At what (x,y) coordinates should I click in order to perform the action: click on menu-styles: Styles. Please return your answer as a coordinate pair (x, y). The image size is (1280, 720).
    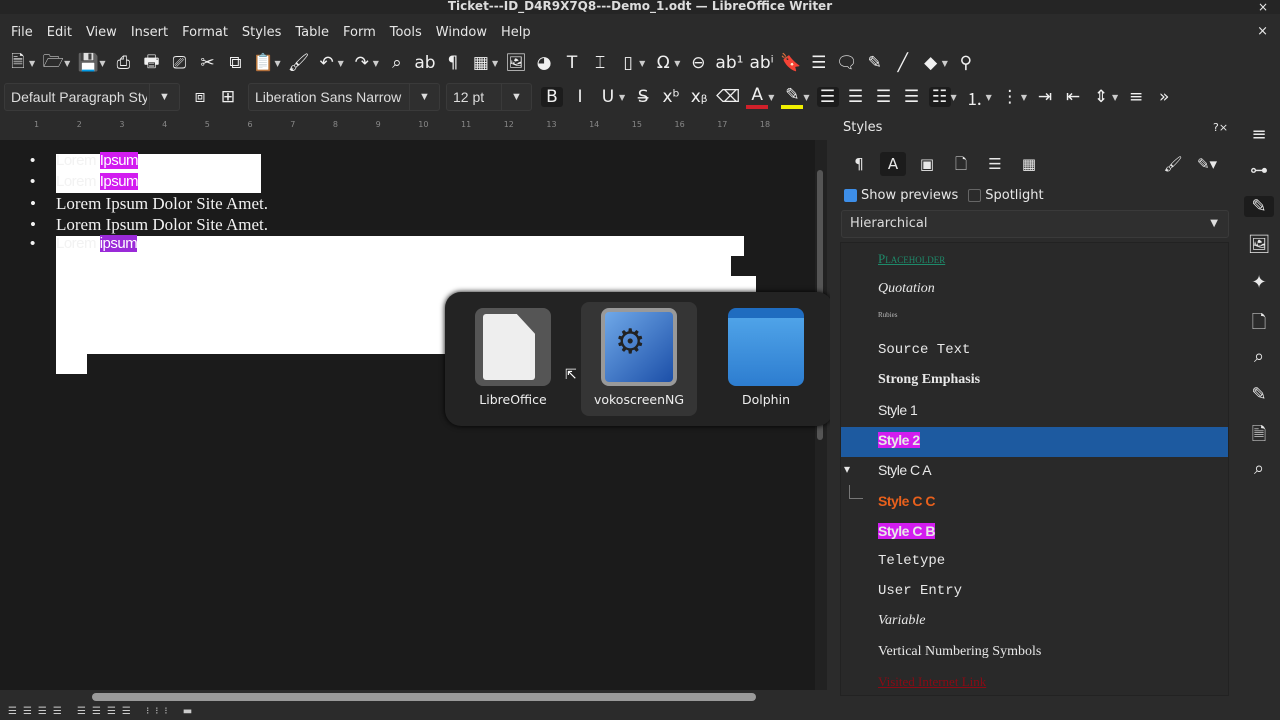
    Looking at the image, I should click on (261, 34).